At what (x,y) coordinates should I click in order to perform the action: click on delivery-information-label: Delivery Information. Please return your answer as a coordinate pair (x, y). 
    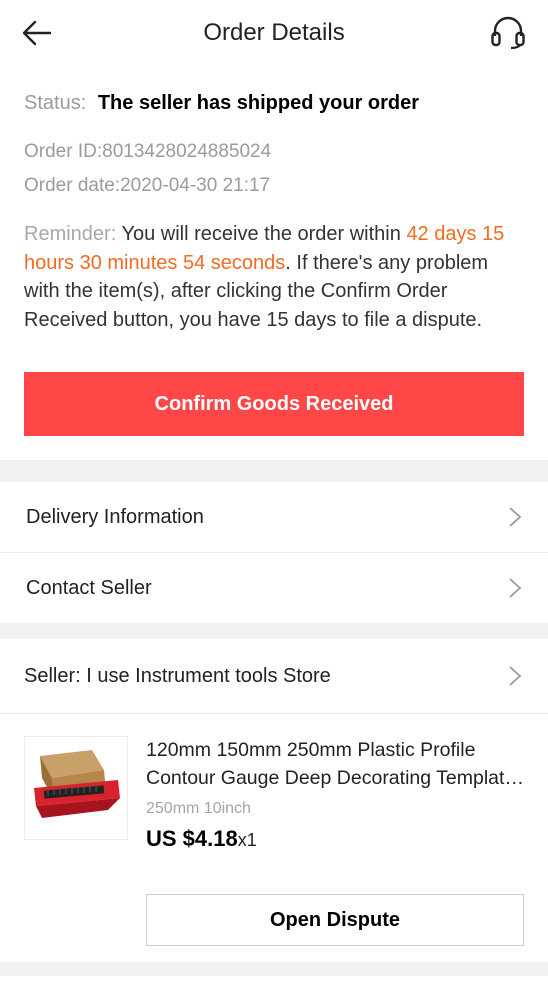
    Looking at the image, I should click on (115, 516).